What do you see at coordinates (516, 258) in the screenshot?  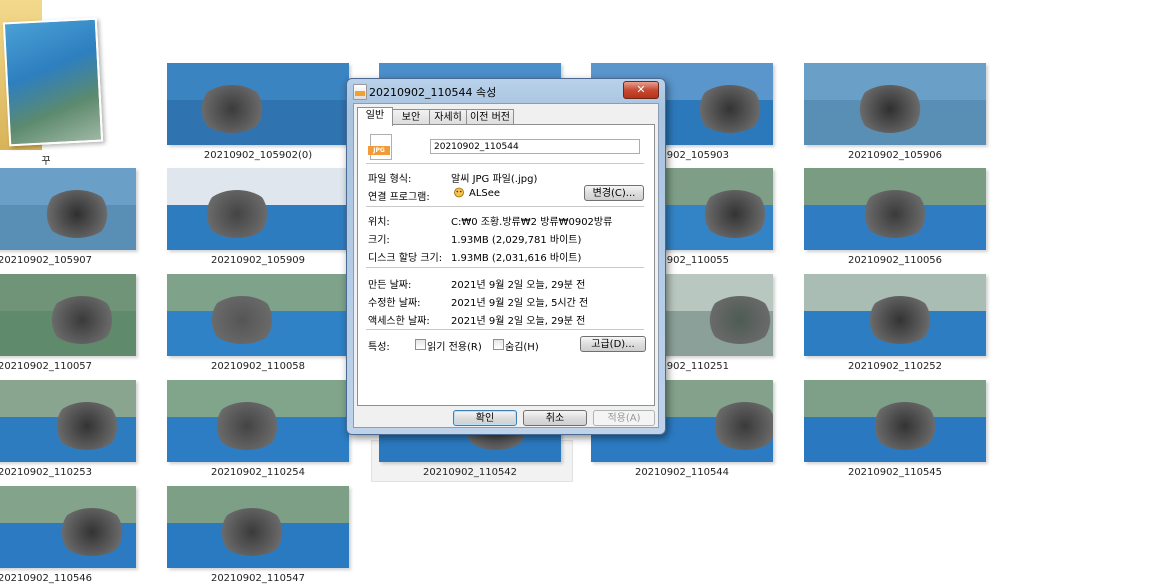 I see `disk-size-value: 1.93MB (2,031,616 바이트)` at bounding box center [516, 258].